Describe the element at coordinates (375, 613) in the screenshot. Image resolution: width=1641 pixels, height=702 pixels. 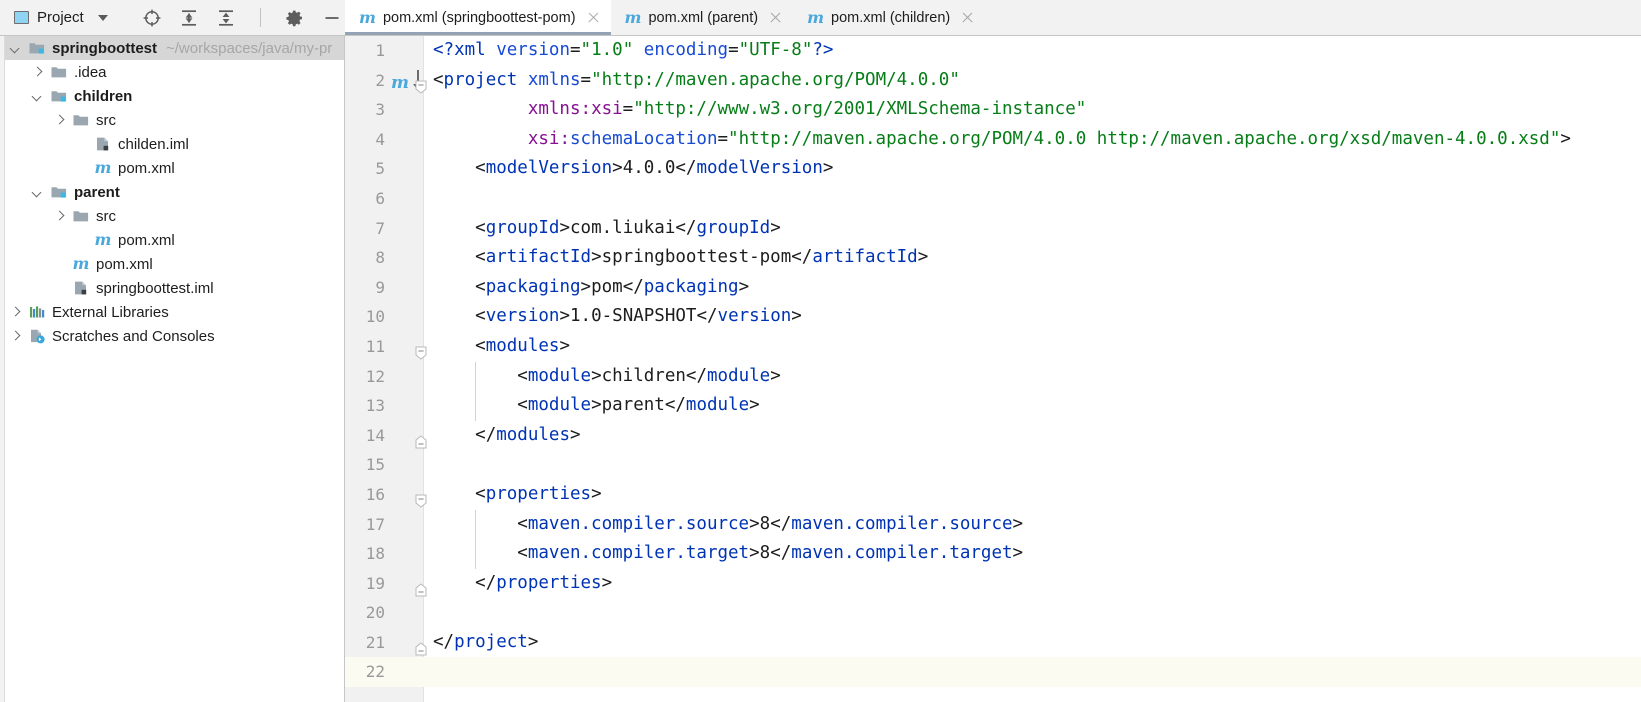
I see `line-number: 20` at that location.